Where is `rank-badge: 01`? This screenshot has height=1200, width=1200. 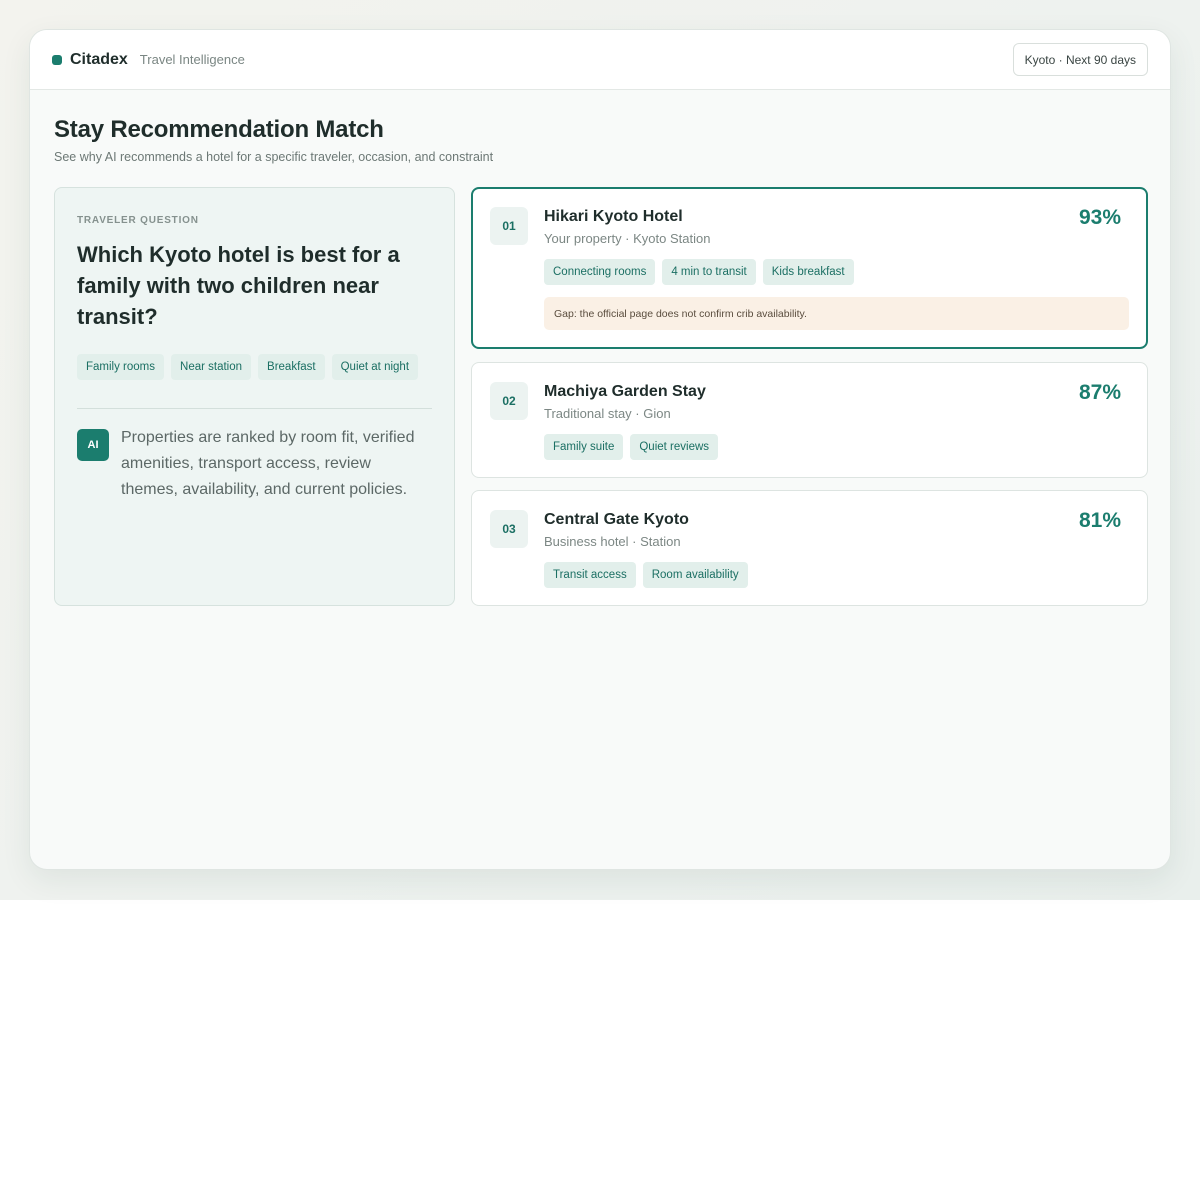 rank-badge: 01 is located at coordinates (509, 226).